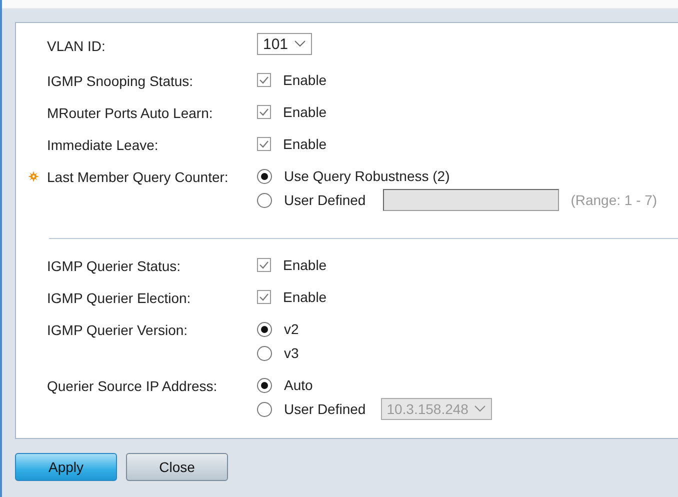  Describe the element at coordinates (120, 81) in the screenshot. I see `field-label: IGMP Snooping Status:` at that location.